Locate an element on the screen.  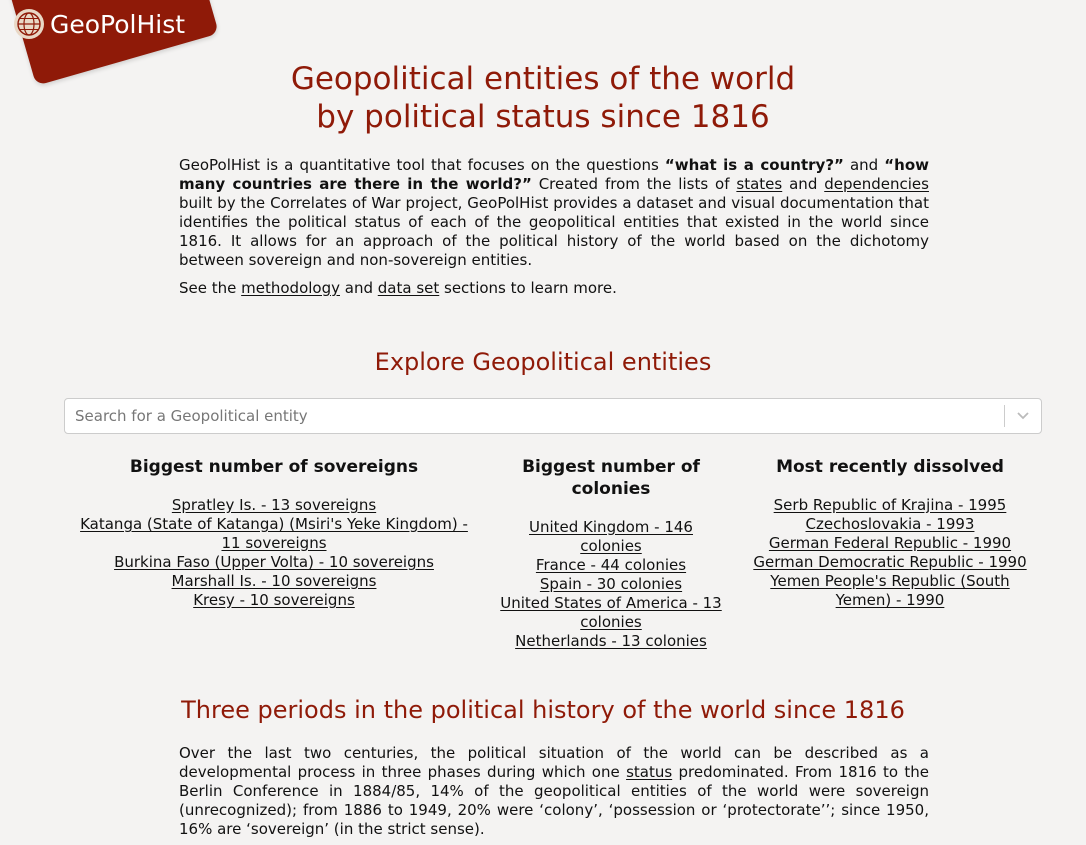
list-item: German Democratic Republic - 1990 is located at coordinates (889, 562).